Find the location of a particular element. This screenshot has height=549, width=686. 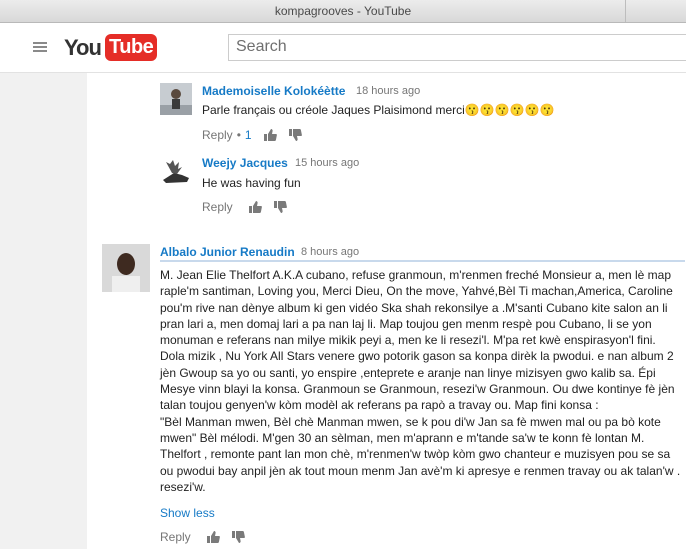

show-less-link: Show less is located at coordinates (187, 513).